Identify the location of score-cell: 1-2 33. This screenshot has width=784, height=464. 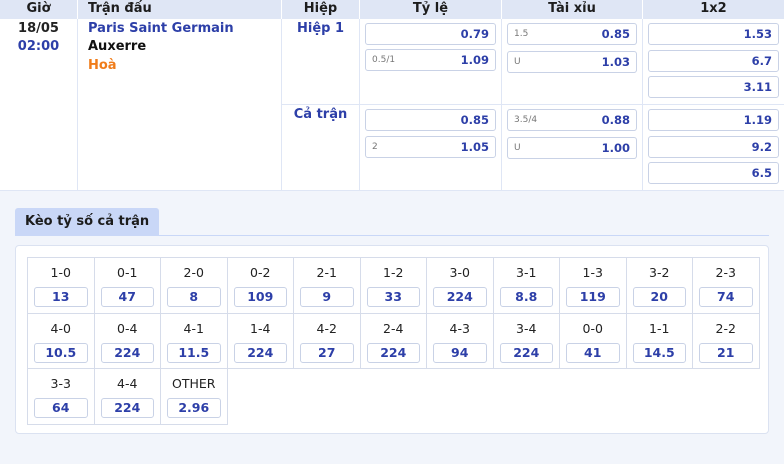
(393, 286).